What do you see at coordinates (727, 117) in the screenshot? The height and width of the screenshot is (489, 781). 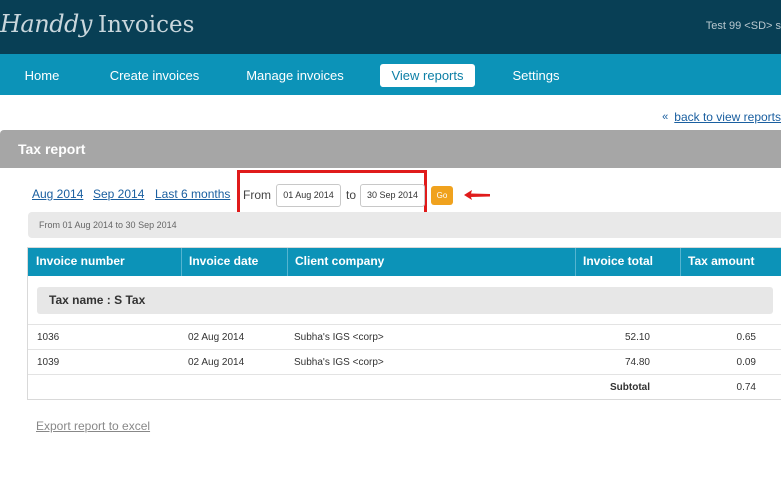 I see `back-link-label: back to view reports` at bounding box center [727, 117].